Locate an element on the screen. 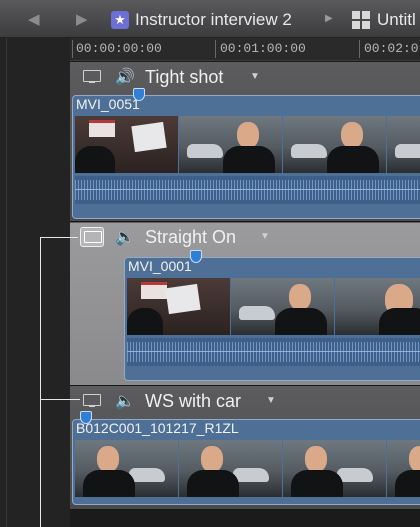  star-icon: ★ is located at coordinates (120, 20).